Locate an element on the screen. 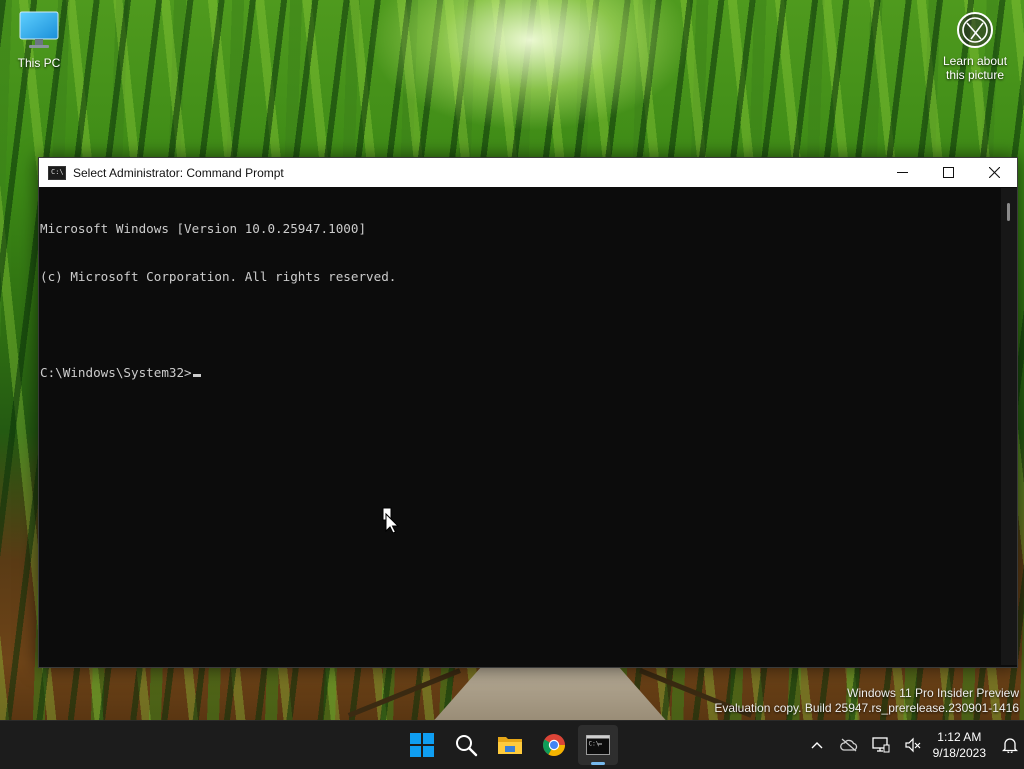 This screenshot has width=1024, height=769. console-scrollbar is located at coordinates (1009, 426).